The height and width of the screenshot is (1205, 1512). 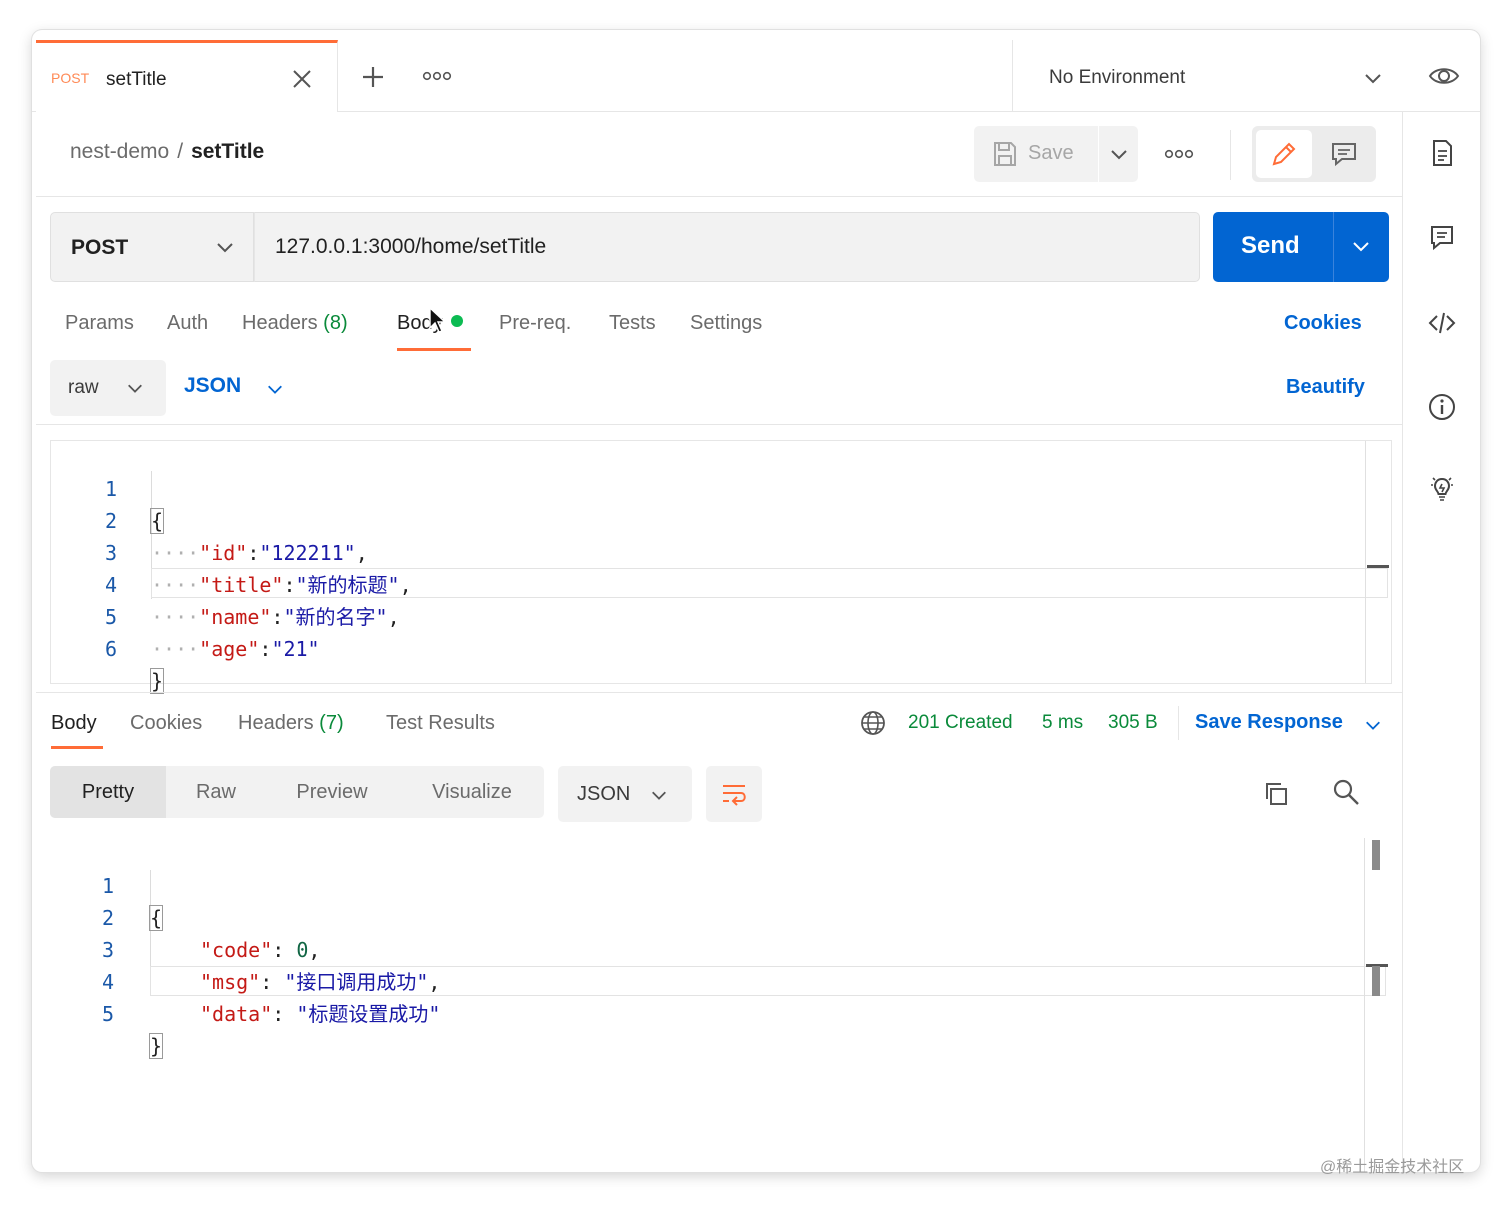 What do you see at coordinates (1346, 792) in the screenshot?
I see `search-icon` at bounding box center [1346, 792].